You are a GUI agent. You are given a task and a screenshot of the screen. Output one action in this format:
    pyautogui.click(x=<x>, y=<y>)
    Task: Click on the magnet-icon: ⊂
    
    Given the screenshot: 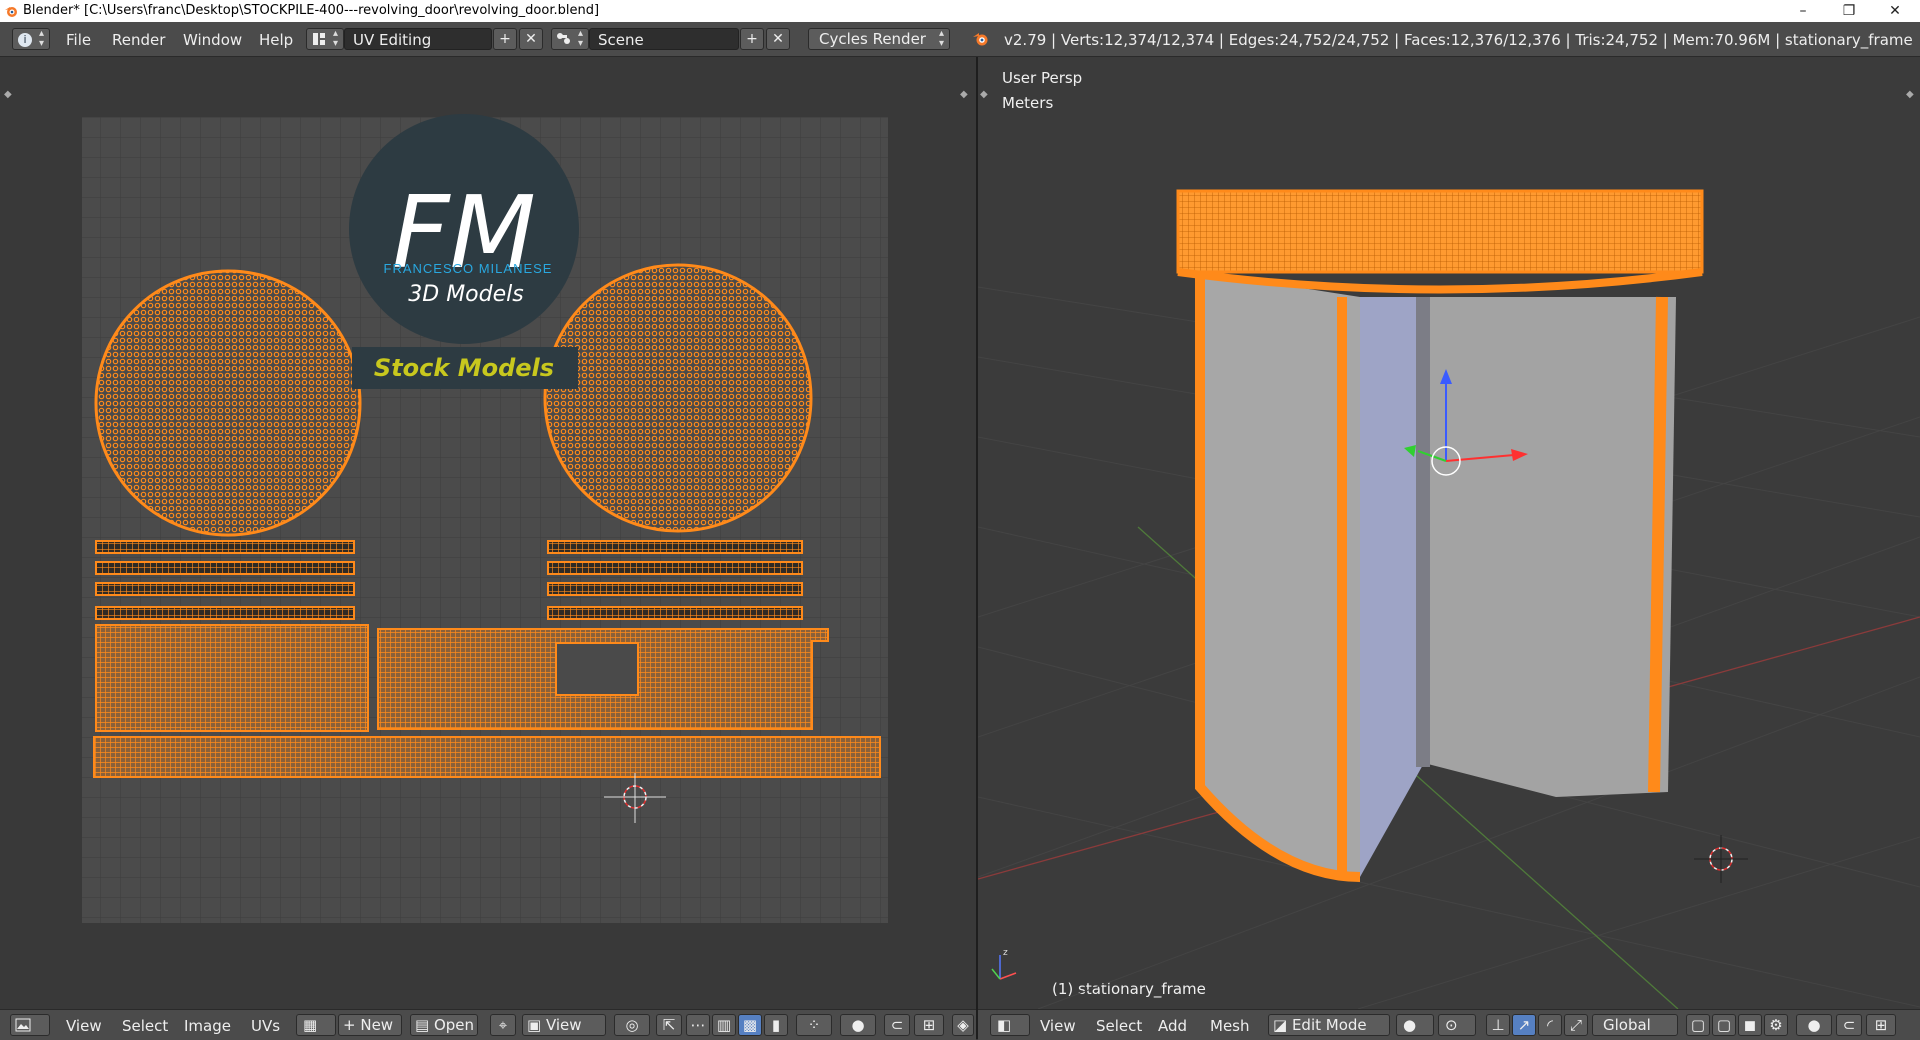 What is the action you would take?
    pyautogui.click(x=1849, y=1025)
    